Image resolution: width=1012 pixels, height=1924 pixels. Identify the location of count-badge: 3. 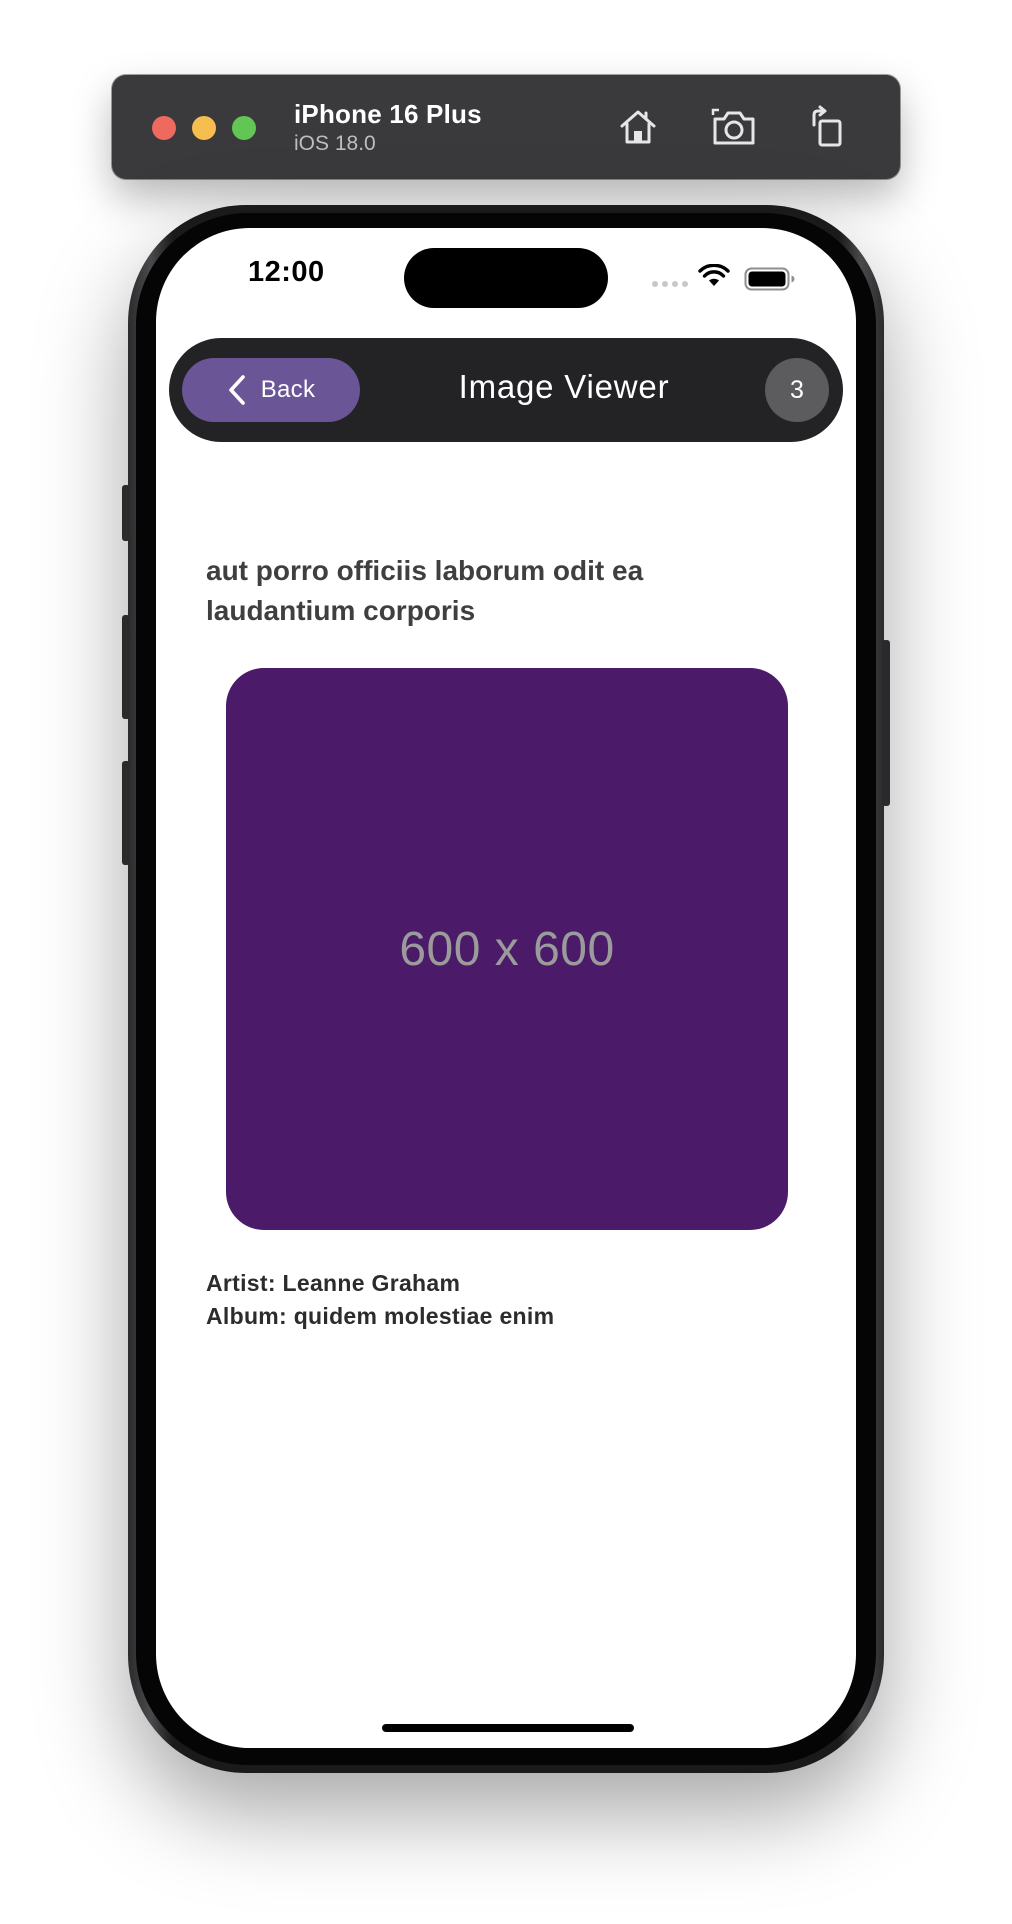
(797, 390).